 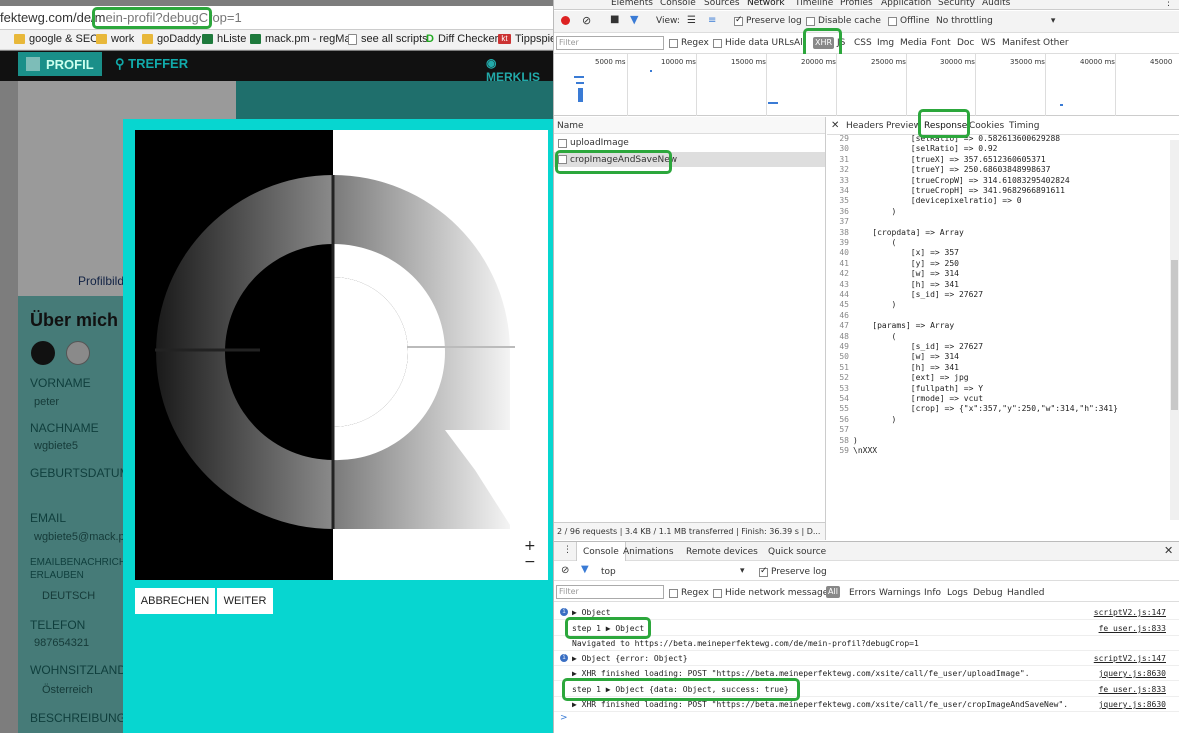 I want to click on type-font: Font, so click(x=941, y=43).